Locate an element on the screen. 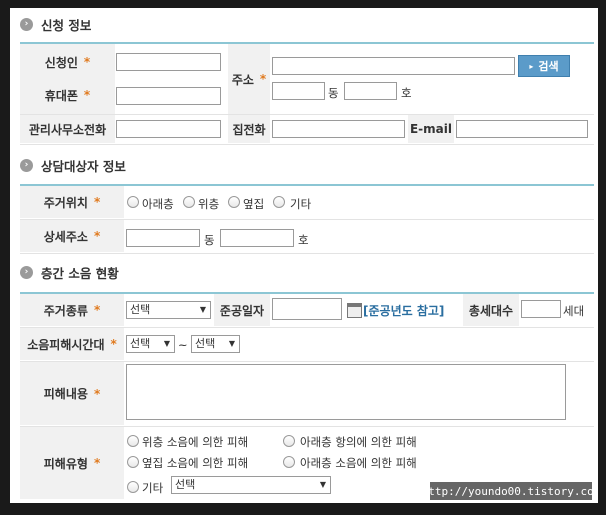 The height and width of the screenshot is (515, 606). damage-content-textarea is located at coordinates (346, 392).